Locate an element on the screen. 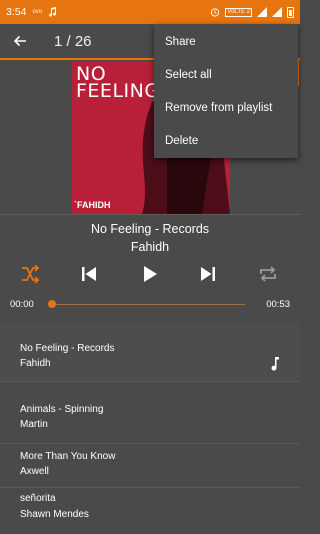  music-notification-icon is located at coordinates (53, 12).